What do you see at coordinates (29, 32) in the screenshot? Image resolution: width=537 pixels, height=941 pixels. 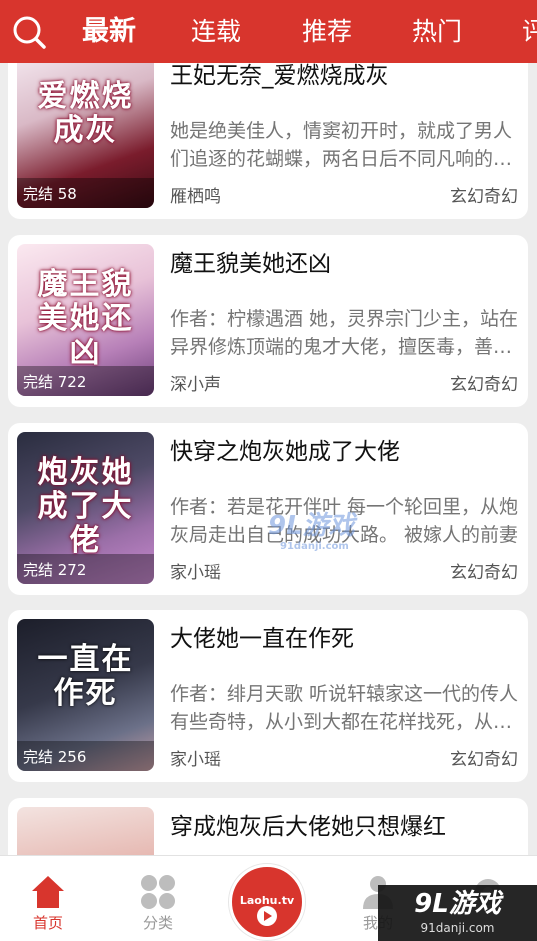 I see `search-icon` at bounding box center [29, 32].